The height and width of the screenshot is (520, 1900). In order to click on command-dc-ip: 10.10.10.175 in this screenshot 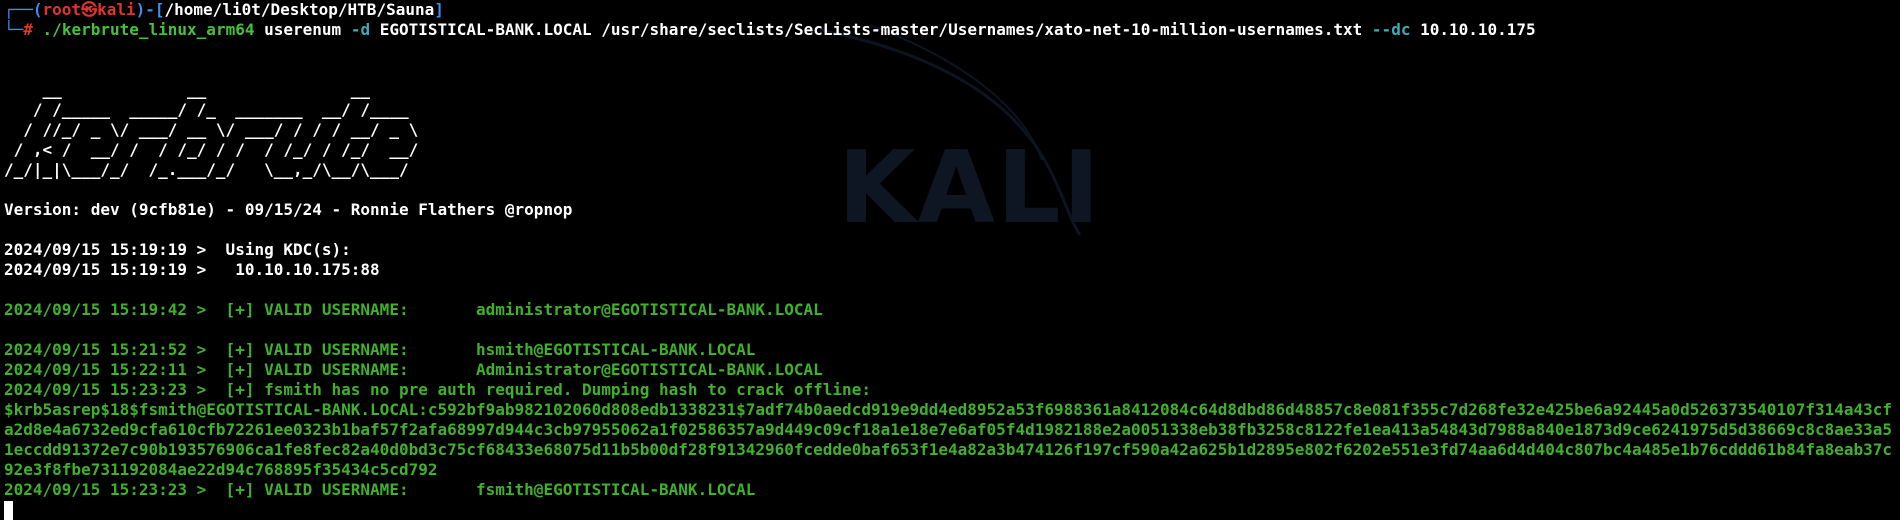, I will do `click(1478, 29)`.